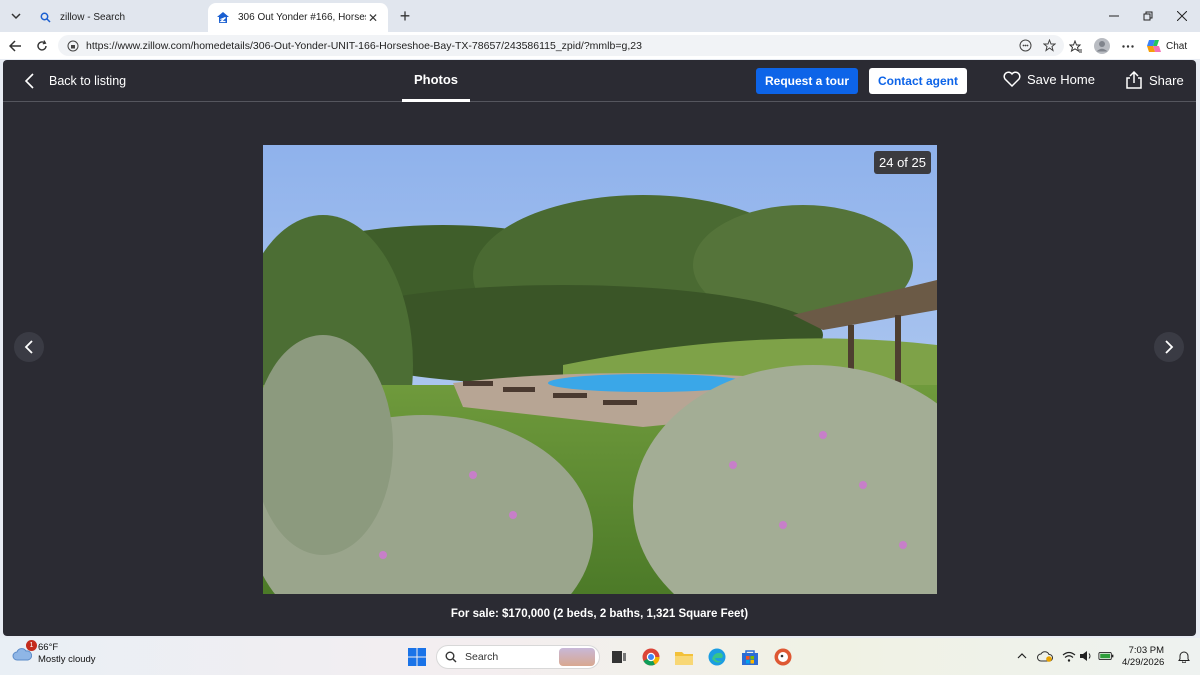  Describe the element at coordinates (1086, 656) in the screenshot. I see `volume-icon` at that location.